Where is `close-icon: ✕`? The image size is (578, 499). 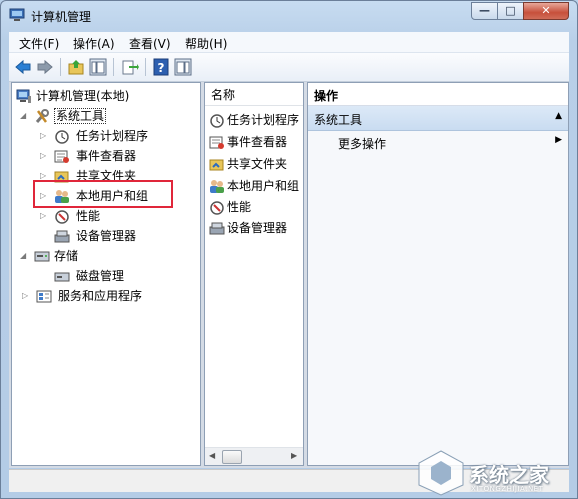 close-icon: ✕ is located at coordinates (546, 10).